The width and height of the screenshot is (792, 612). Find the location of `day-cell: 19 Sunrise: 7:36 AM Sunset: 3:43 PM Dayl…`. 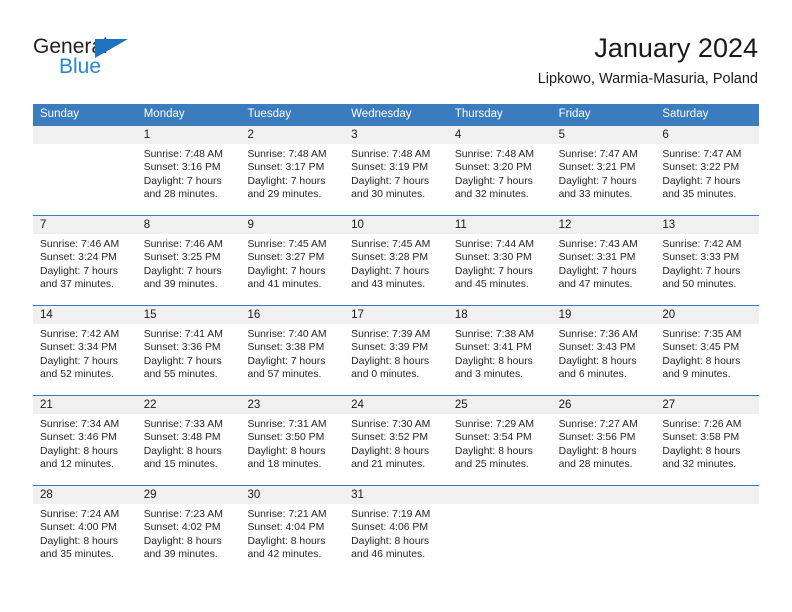

day-cell: 19 Sunrise: 7:36 AM Sunset: 3:43 PM Dayl… is located at coordinates (603, 350).